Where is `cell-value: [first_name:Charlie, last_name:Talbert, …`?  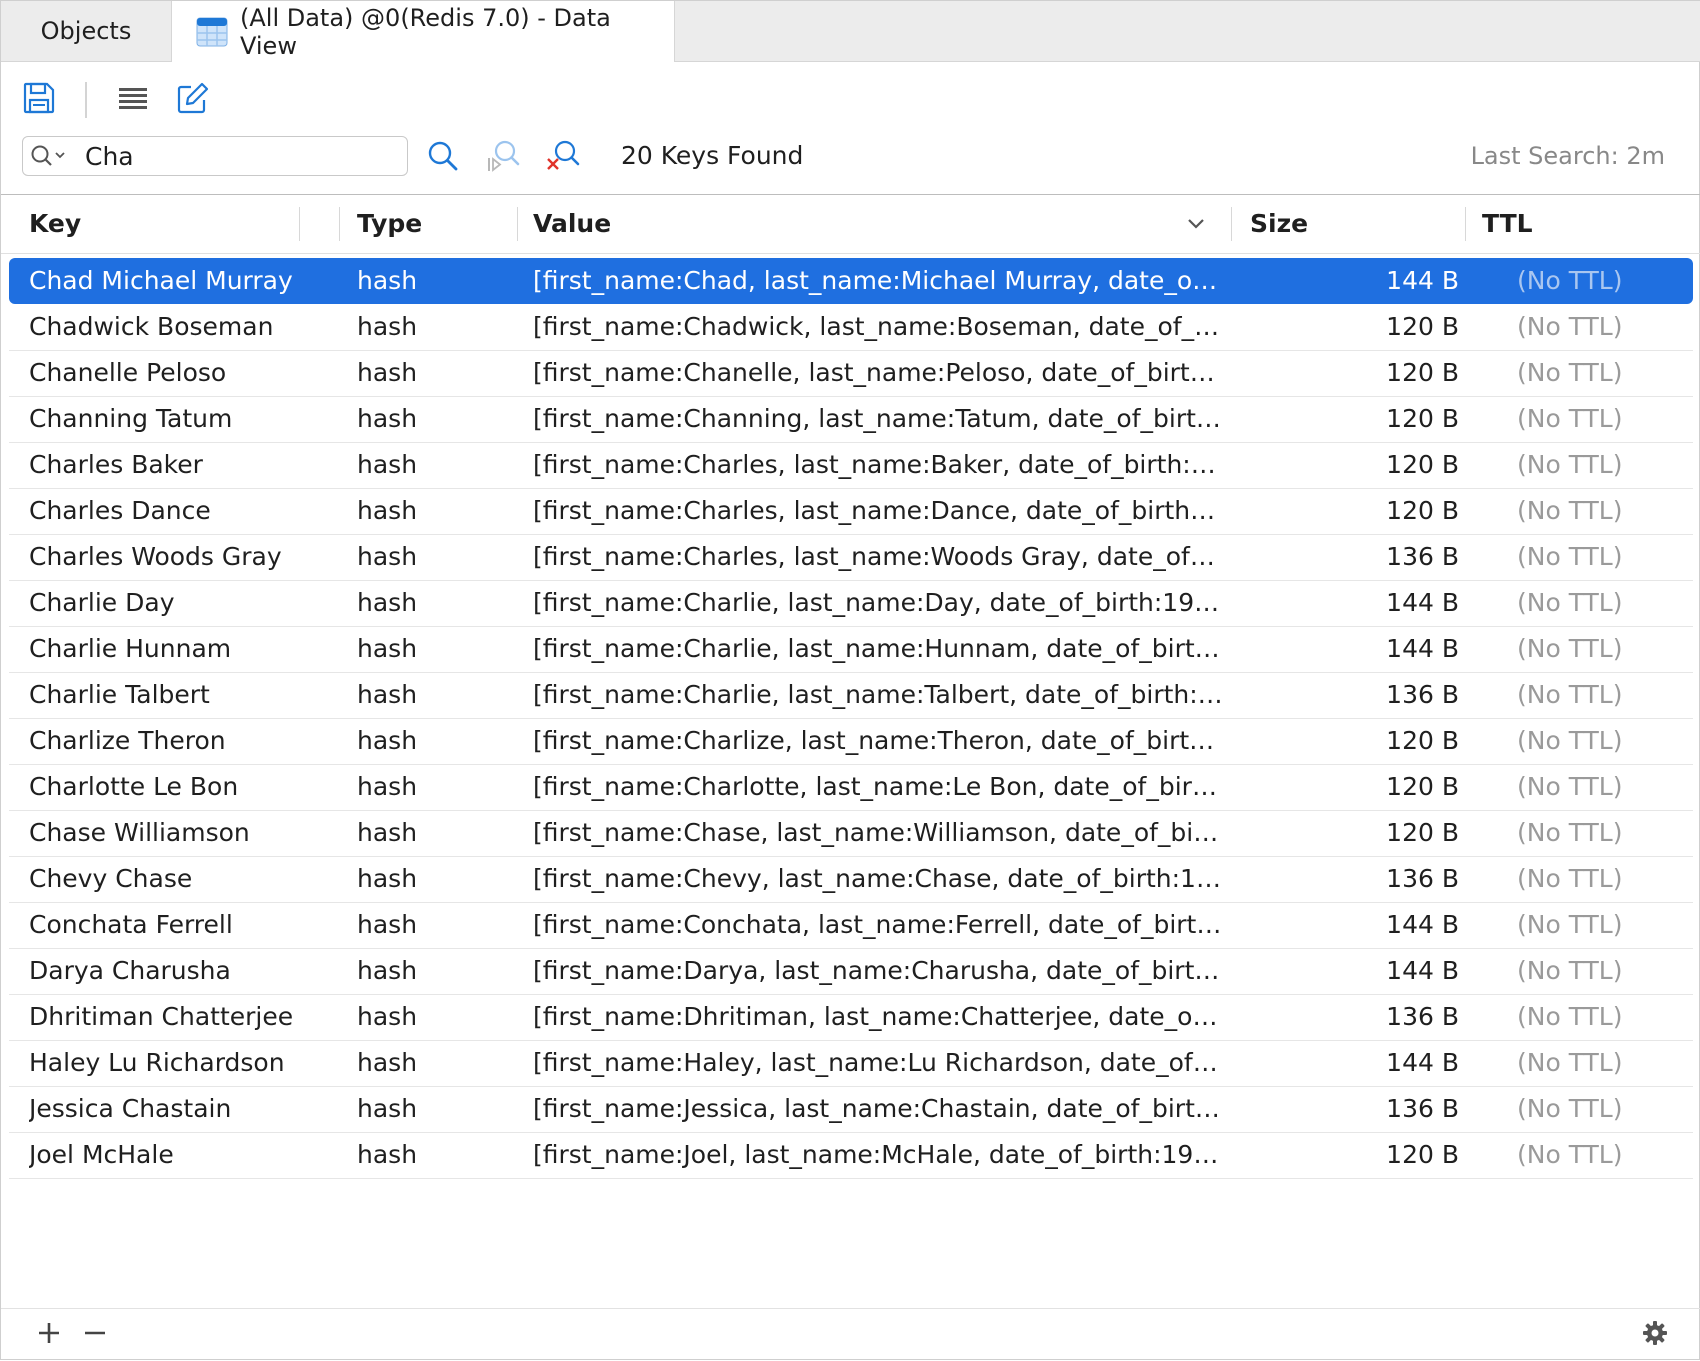
cell-value: [first_name:Charlie, last_name:Talbert, … is located at coordinates (878, 694).